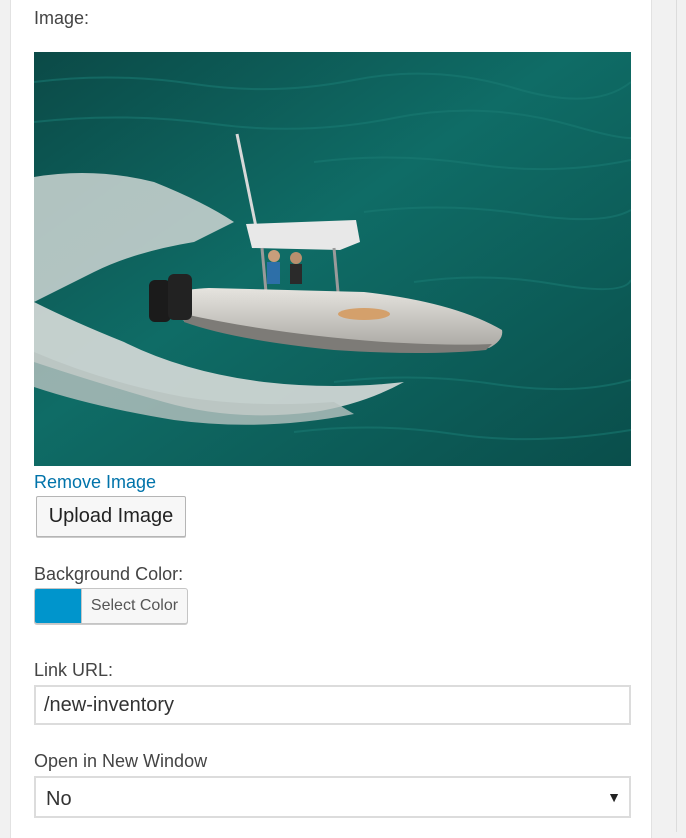 The width and height of the screenshot is (686, 838). What do you see at coordinates (121, 761) in the screenshot?
I see `open-new-window-label: Open in New Window` at bounding box center [121, 761].